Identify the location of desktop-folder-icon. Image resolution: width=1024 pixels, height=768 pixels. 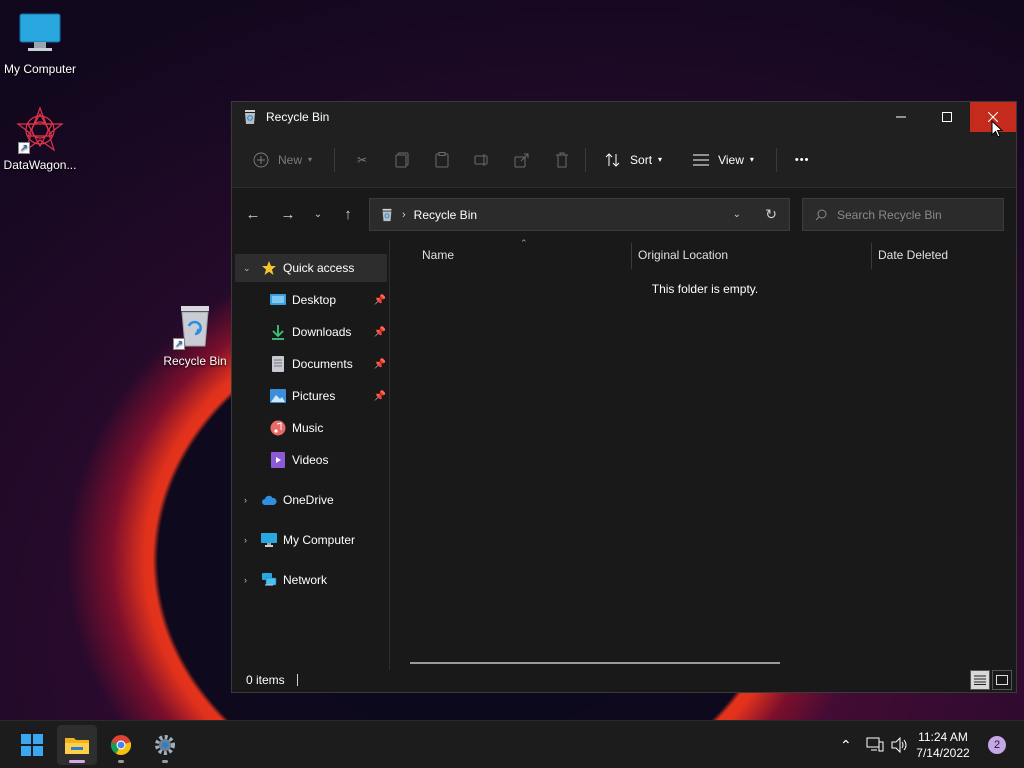
(278, 300).